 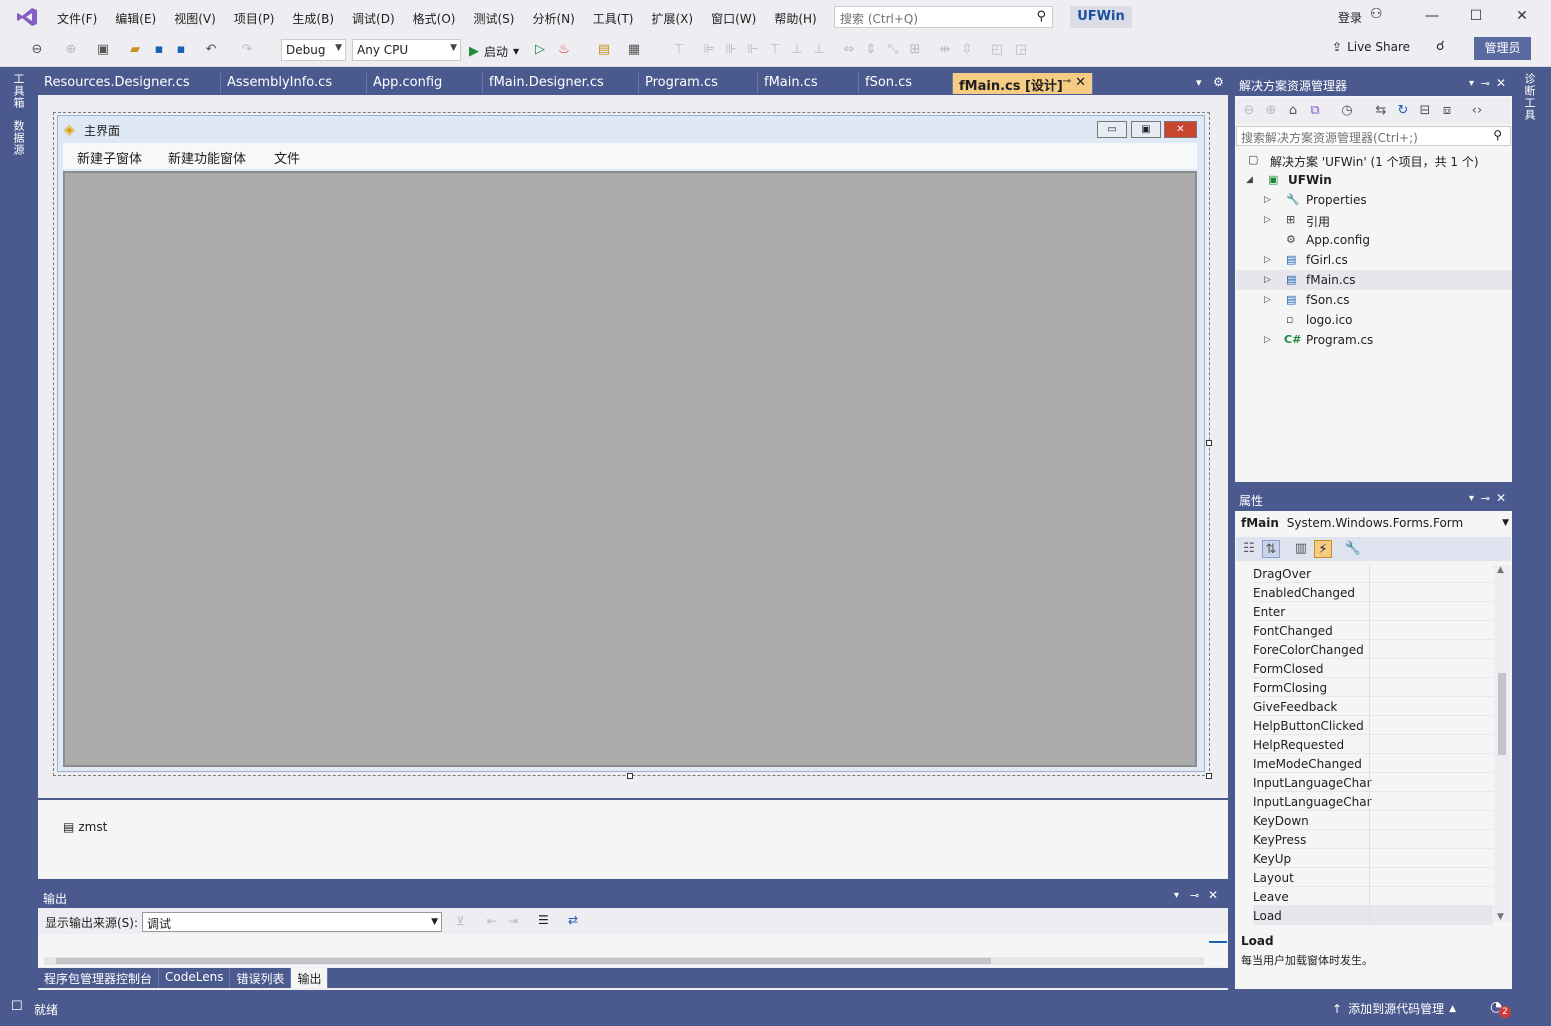 What do you see at coordinates (698, 83) in the screenshot?
I see `tab-program: Program.cs` at bounding box center [698, 83].